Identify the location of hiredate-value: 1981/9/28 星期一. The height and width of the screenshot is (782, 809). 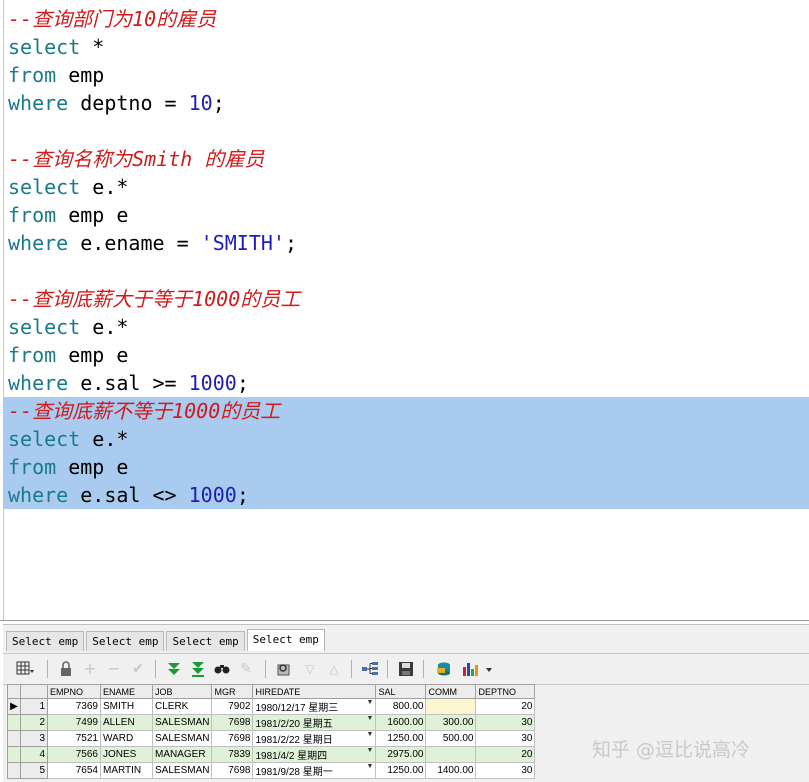
(294, 772).